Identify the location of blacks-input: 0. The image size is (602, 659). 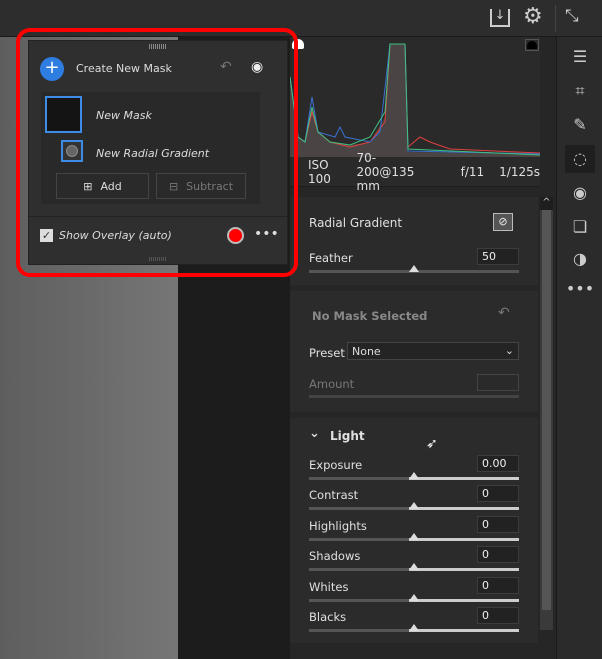
(498, 615).